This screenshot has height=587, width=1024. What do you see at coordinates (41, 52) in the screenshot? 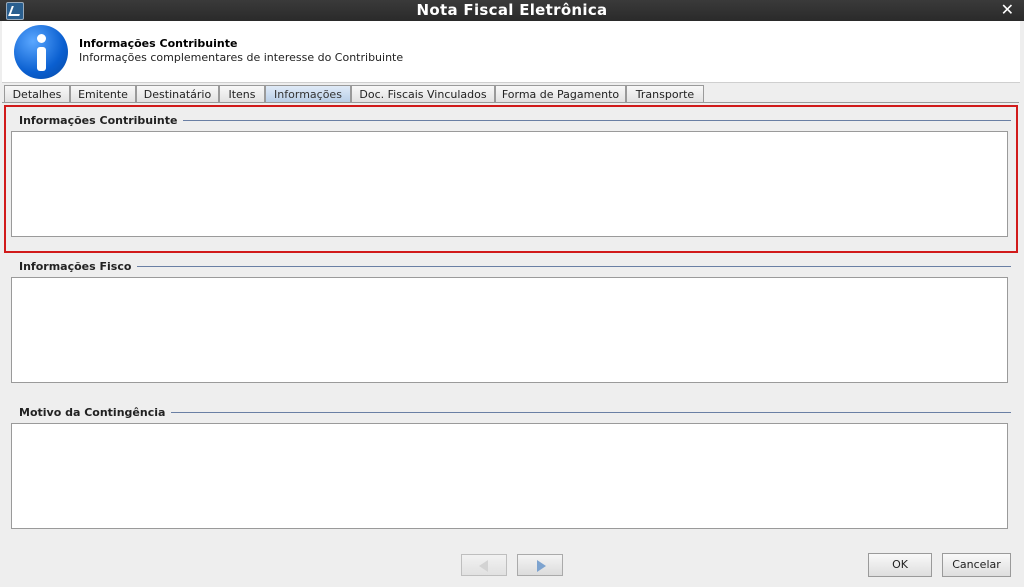
I see `info-icon` at bounding box center [41, 52].